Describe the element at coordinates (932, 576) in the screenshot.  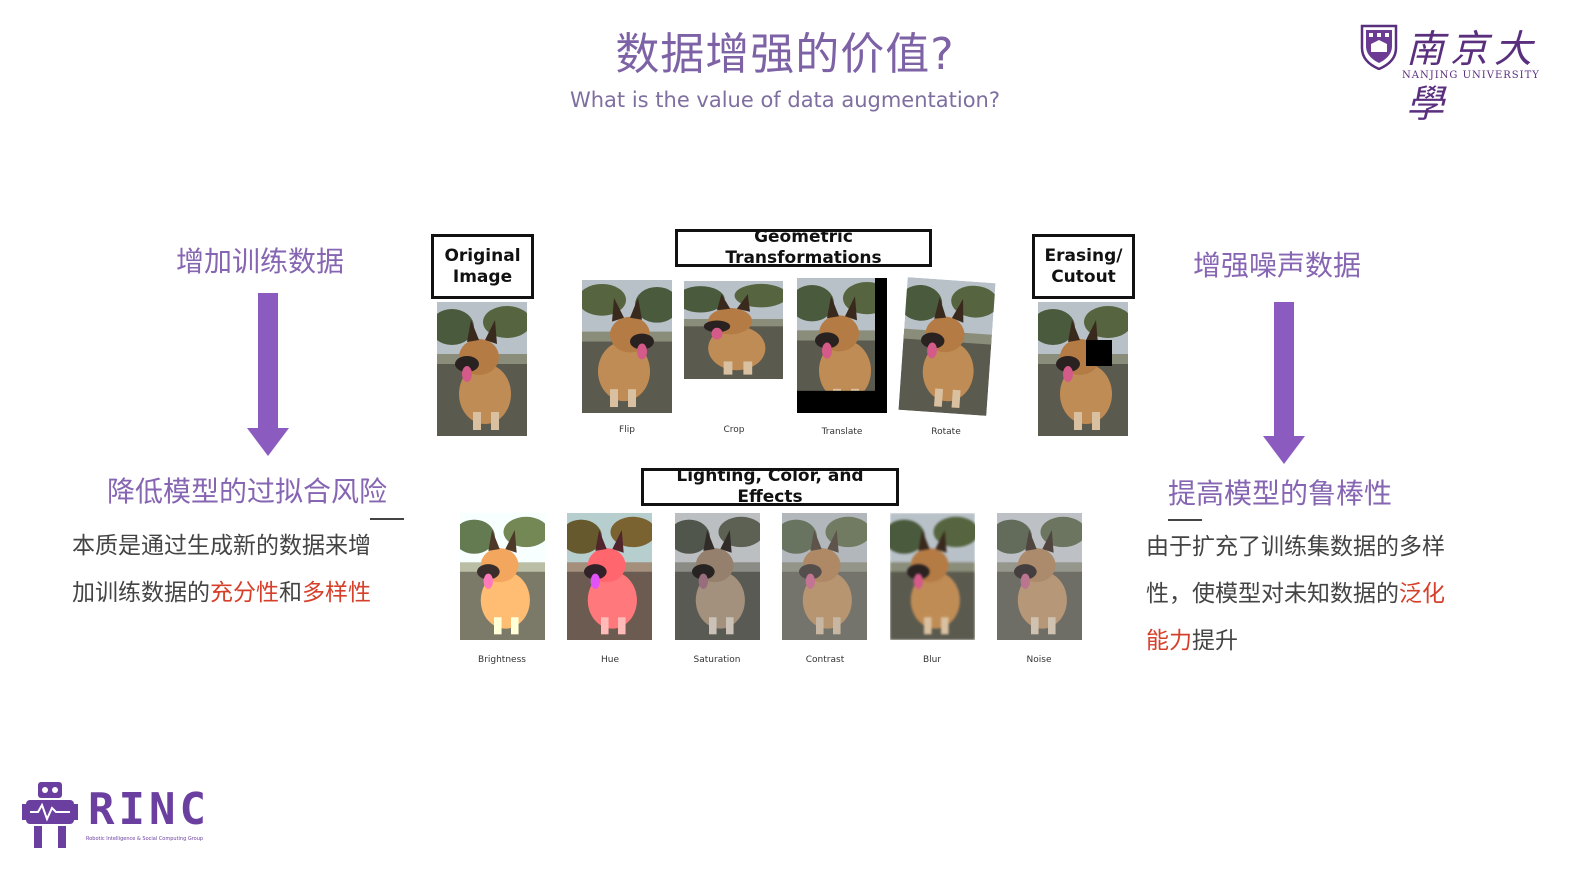
I see `blur-photo` at that location.